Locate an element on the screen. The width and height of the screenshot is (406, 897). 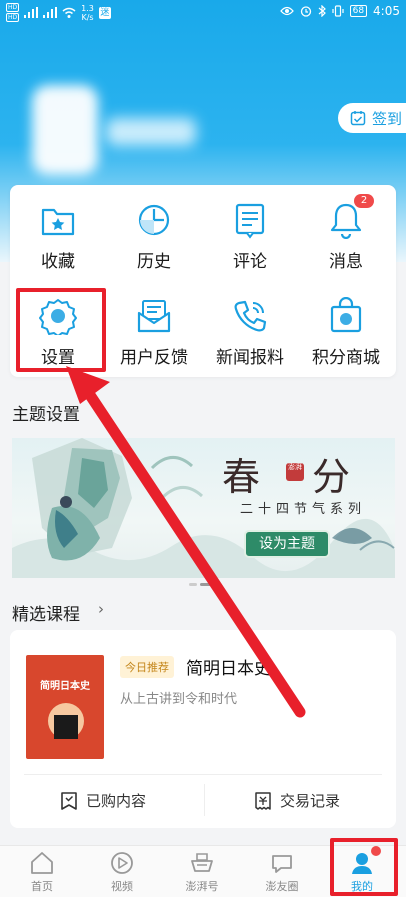
history-label: 历史 is located at coordinates (154, 262).